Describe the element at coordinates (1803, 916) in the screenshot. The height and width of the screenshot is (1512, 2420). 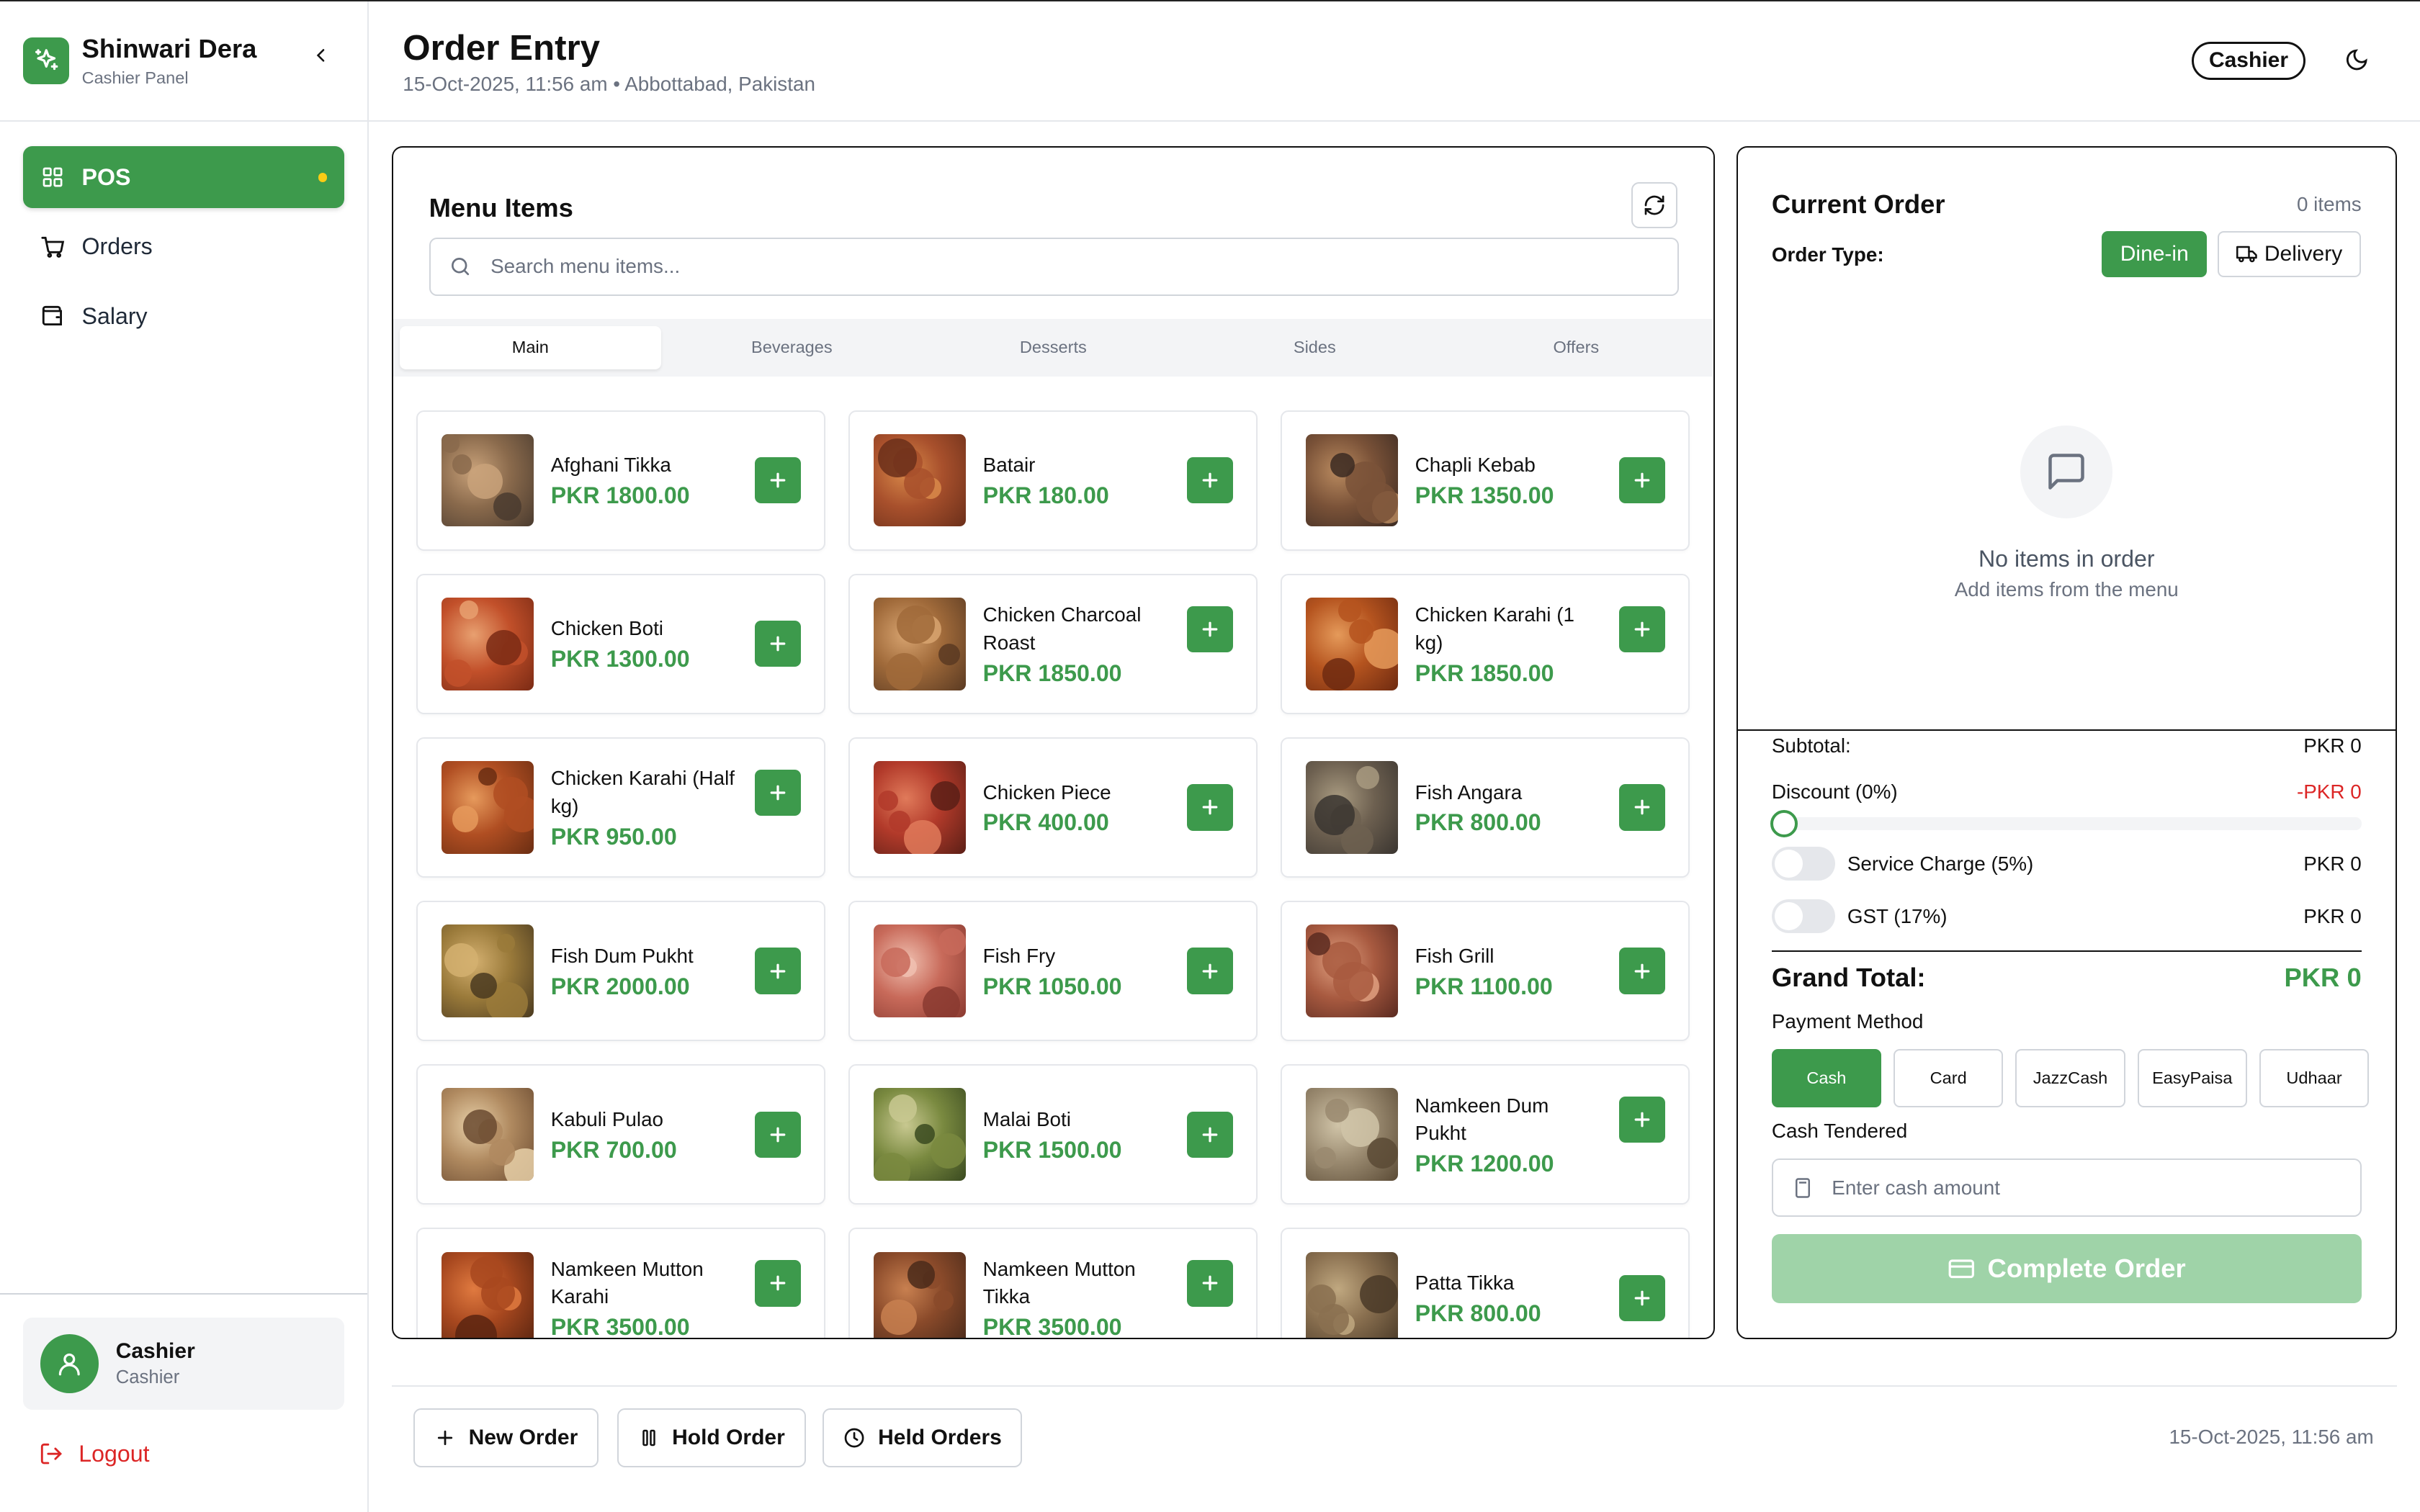
I see `gst-toggle` at that location.